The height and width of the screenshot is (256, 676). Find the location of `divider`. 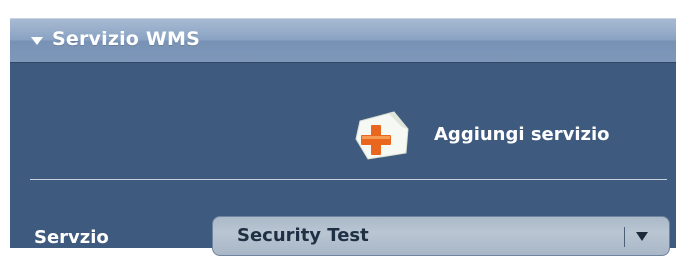

divider is located at coordinates (348, 179).